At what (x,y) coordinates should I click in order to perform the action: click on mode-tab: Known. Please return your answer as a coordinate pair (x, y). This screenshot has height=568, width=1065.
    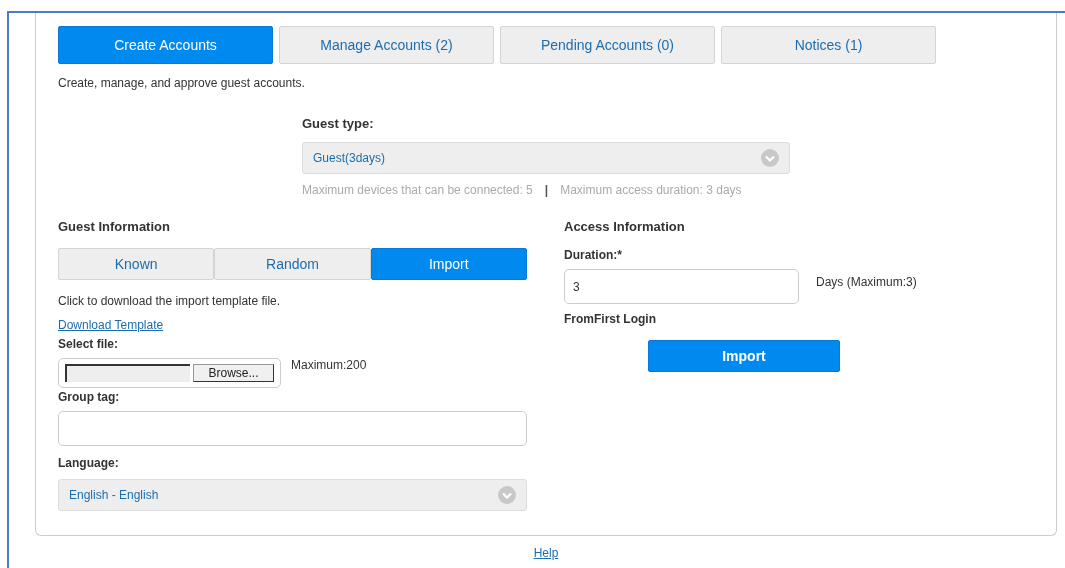
    Looking at the image, I should click on (136, 264).